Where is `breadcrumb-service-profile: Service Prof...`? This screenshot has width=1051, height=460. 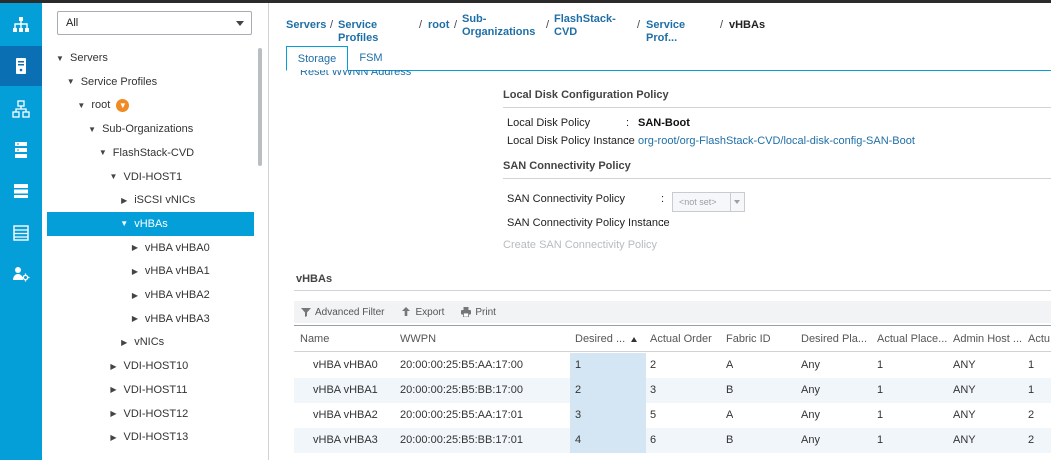 breadcrumb-service-profile: Service Prof... is located at coordinates (665, 32).